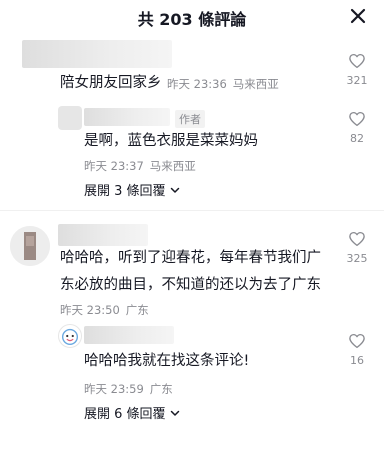 The height and width of the screenshot is (450, 384). Describe the element at coordinates (358, 16) in the screenshot. I see `close-icon` at that location.